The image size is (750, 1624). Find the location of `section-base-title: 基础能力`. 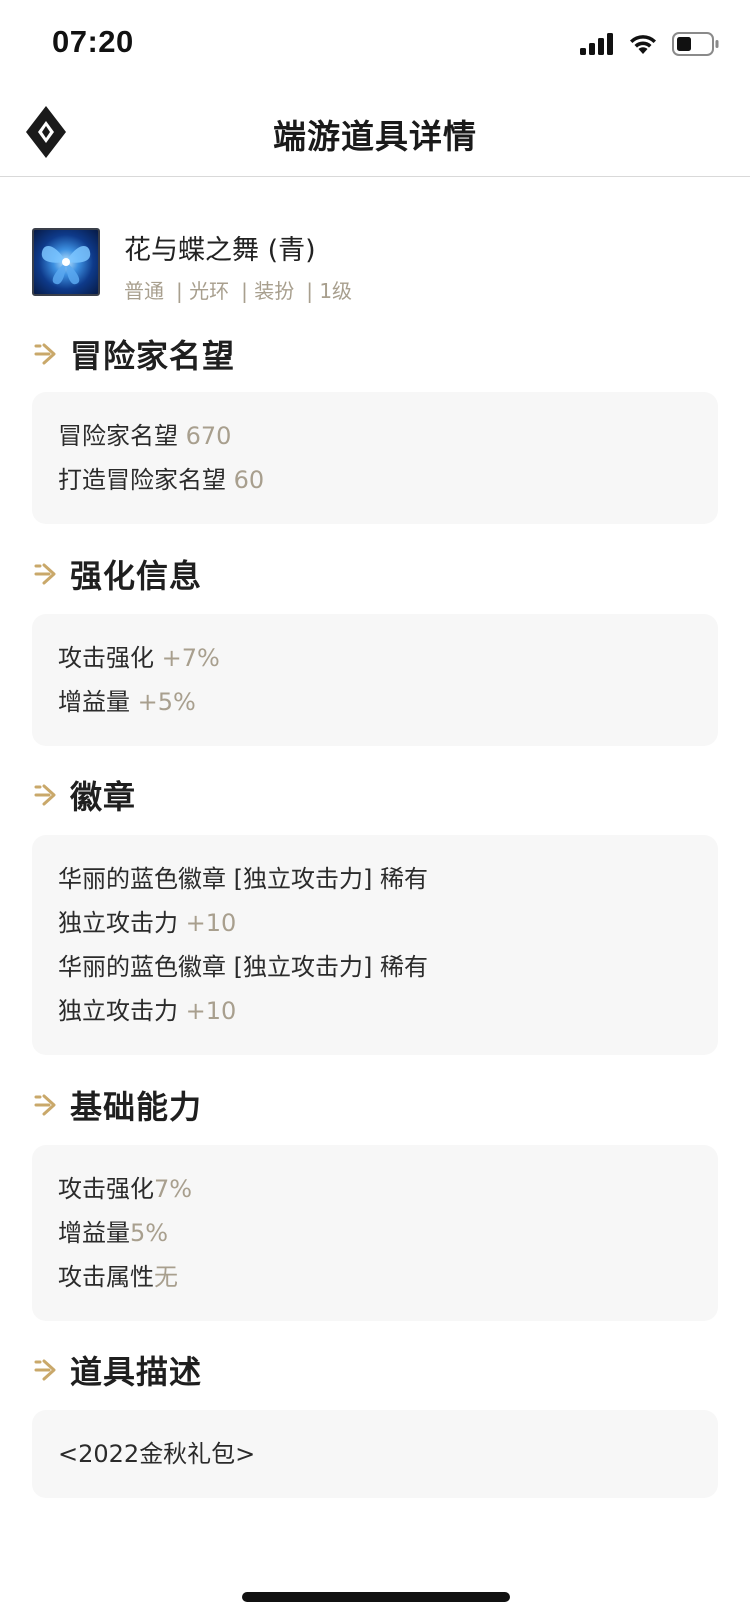

section-base-title: 基础能力 is located at coordinates (117, 1105).